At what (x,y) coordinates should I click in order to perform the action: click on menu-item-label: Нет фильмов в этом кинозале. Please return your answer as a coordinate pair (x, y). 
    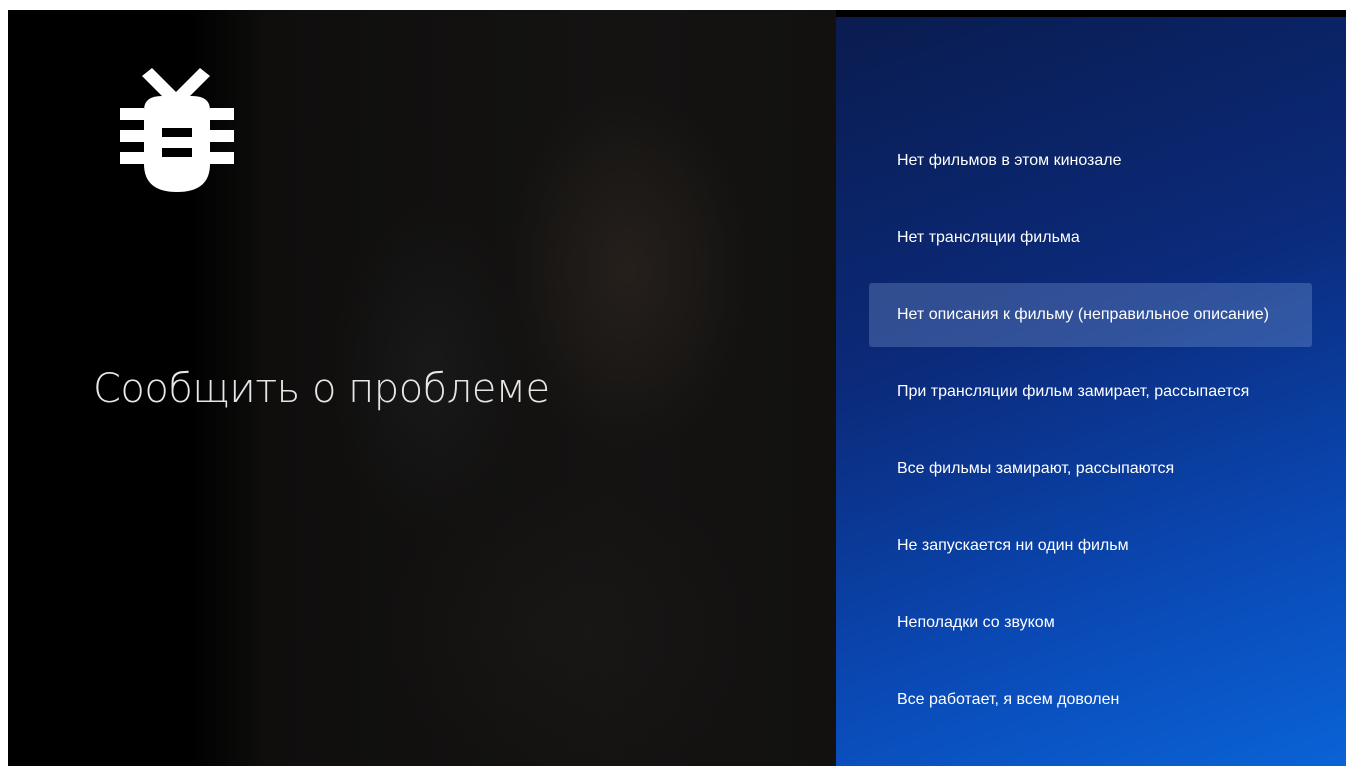
    Looking at the image, I should click on (1009, 160).